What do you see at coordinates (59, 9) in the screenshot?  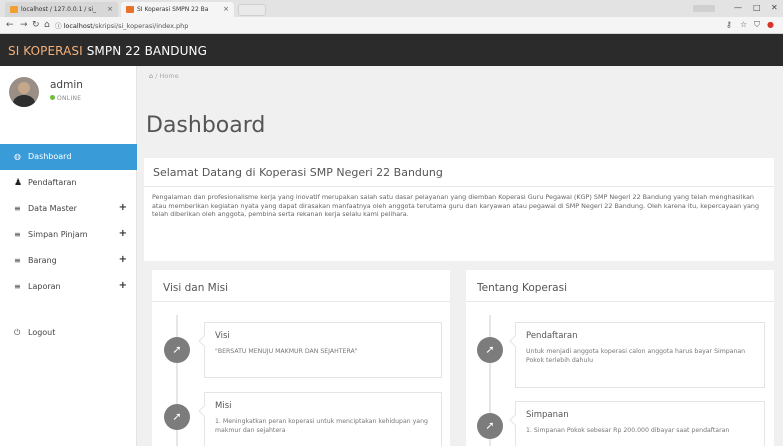 I see `tab-title: localhost / 127.0.0.1 / si_` at bounding box center [59, 9].